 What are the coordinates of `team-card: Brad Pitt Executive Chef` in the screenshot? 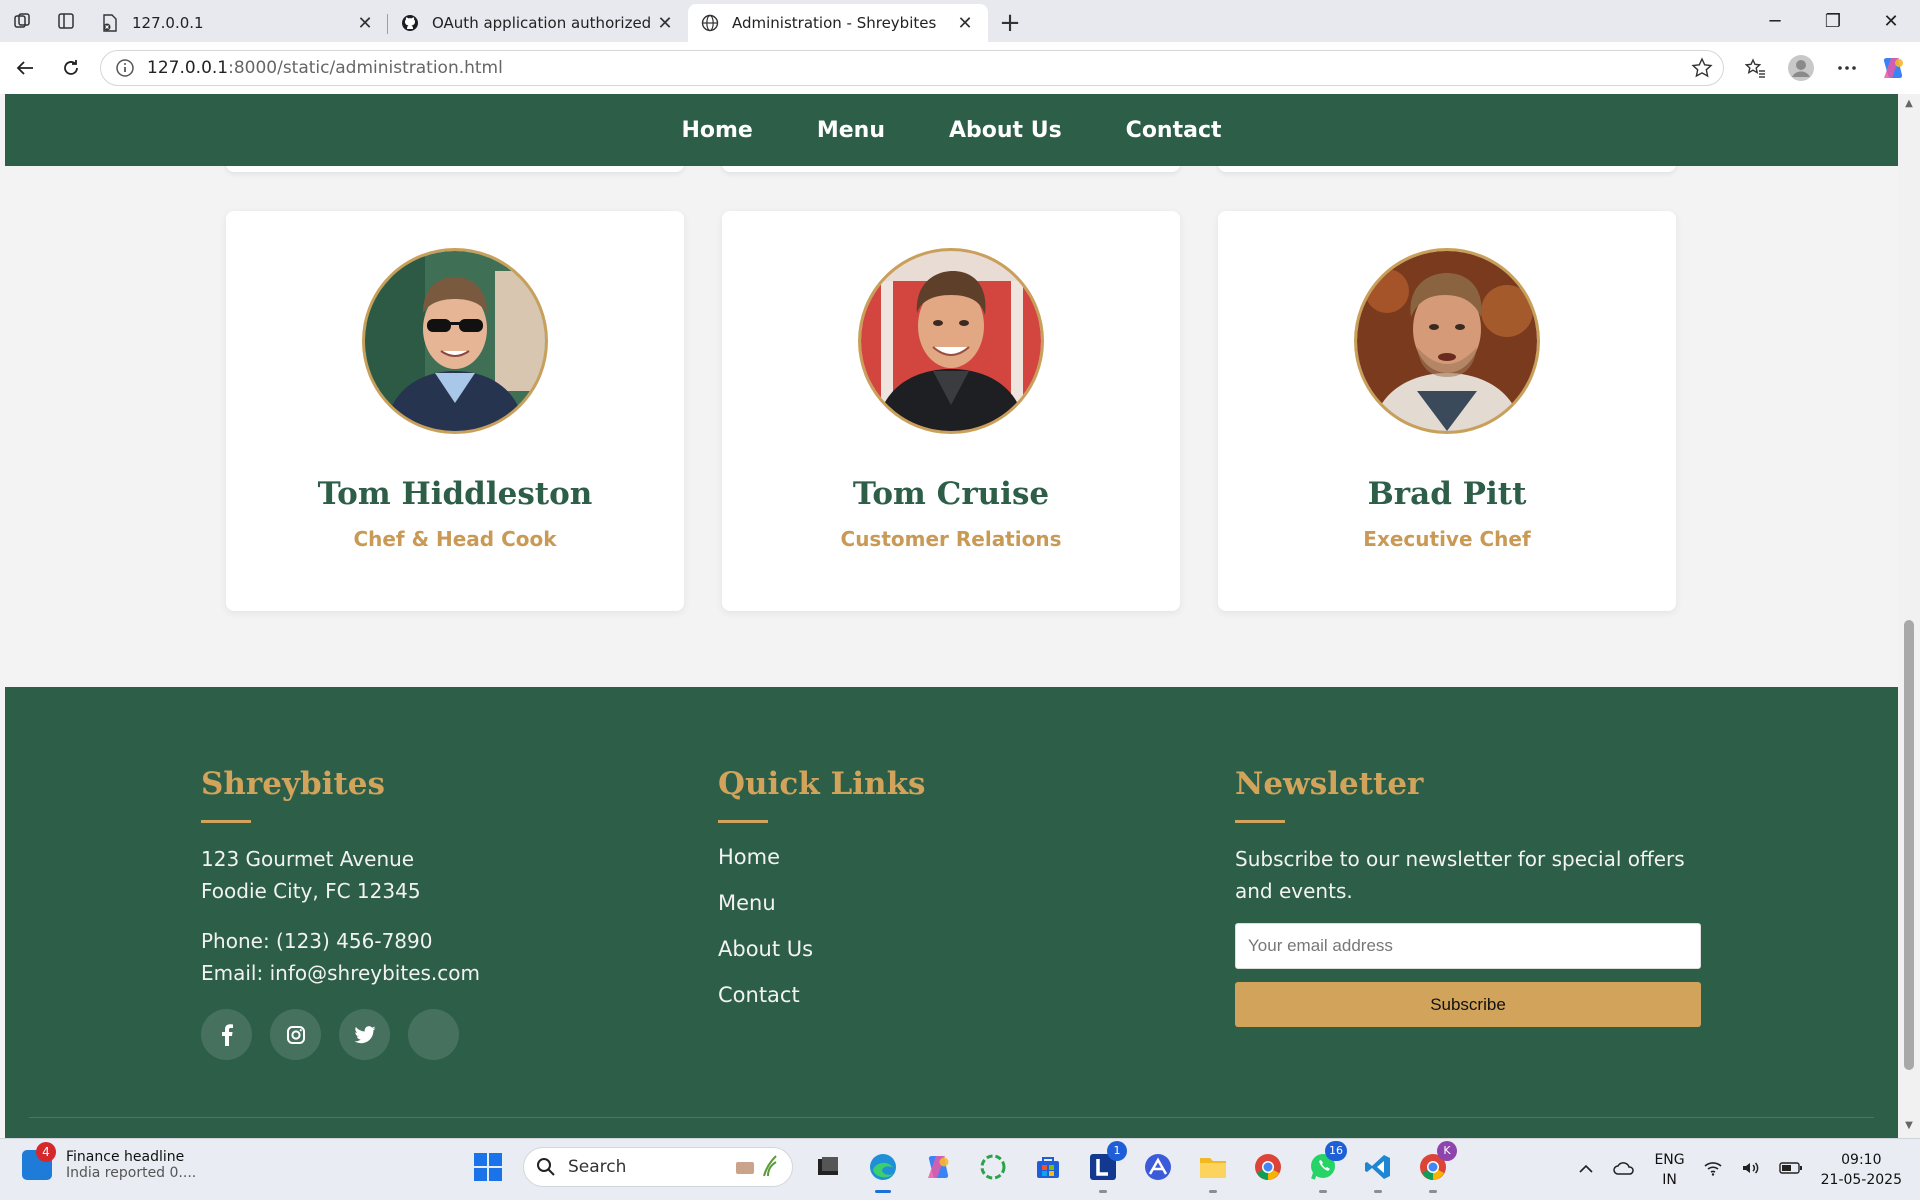 It's located at (1447, 411).